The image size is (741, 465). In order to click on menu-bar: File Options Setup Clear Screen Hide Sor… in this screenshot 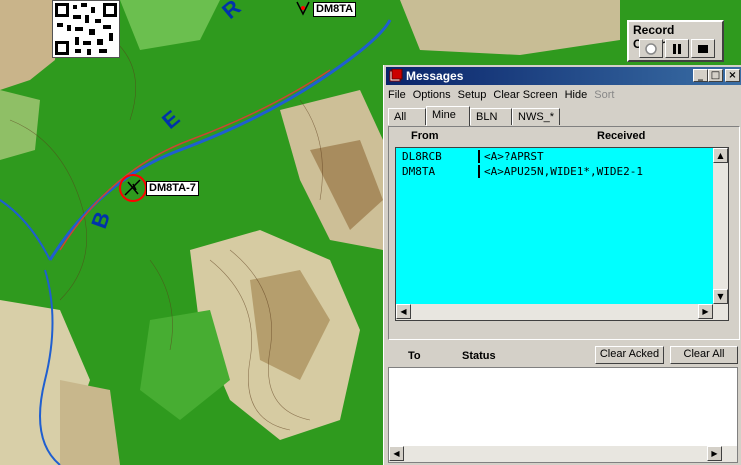, I will do `click(563, 96)`.